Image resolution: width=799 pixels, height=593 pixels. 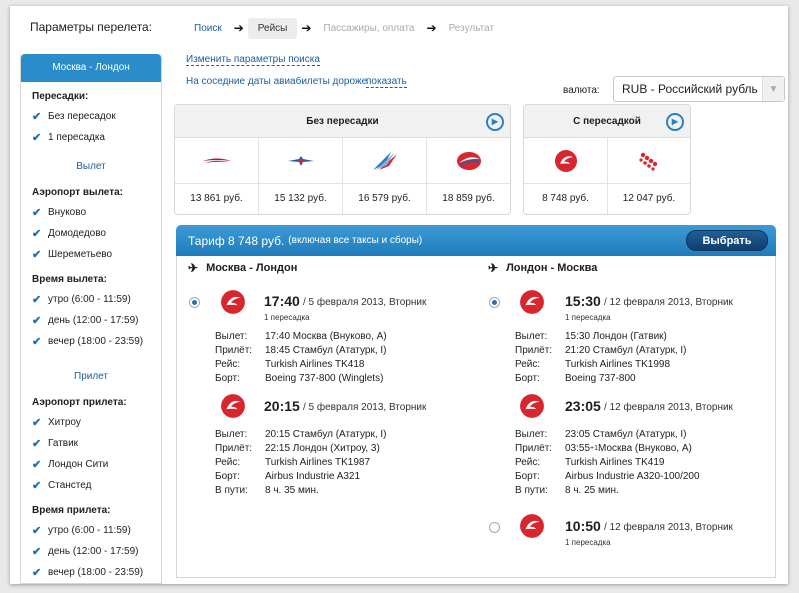 I want to click on departure-date: / 5 февраля 2013, Вторник, so click(x=365, y=302).